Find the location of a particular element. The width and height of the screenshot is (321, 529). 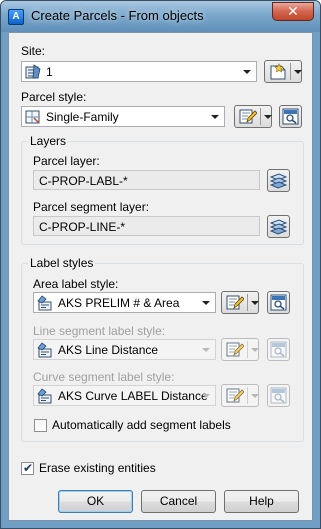

line-label-style-dropdown: AKS Line Distance is located at coordinates (124, 349).